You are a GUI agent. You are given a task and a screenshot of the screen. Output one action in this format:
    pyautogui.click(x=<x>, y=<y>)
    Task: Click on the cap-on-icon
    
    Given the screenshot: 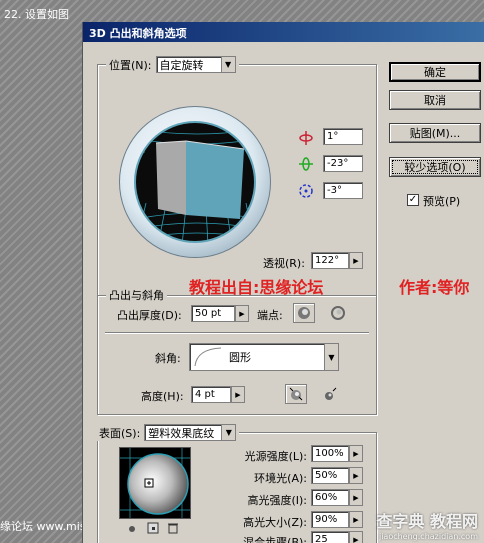 What is the action you would take?
    pyautogui.click(x=304, y=313)
    